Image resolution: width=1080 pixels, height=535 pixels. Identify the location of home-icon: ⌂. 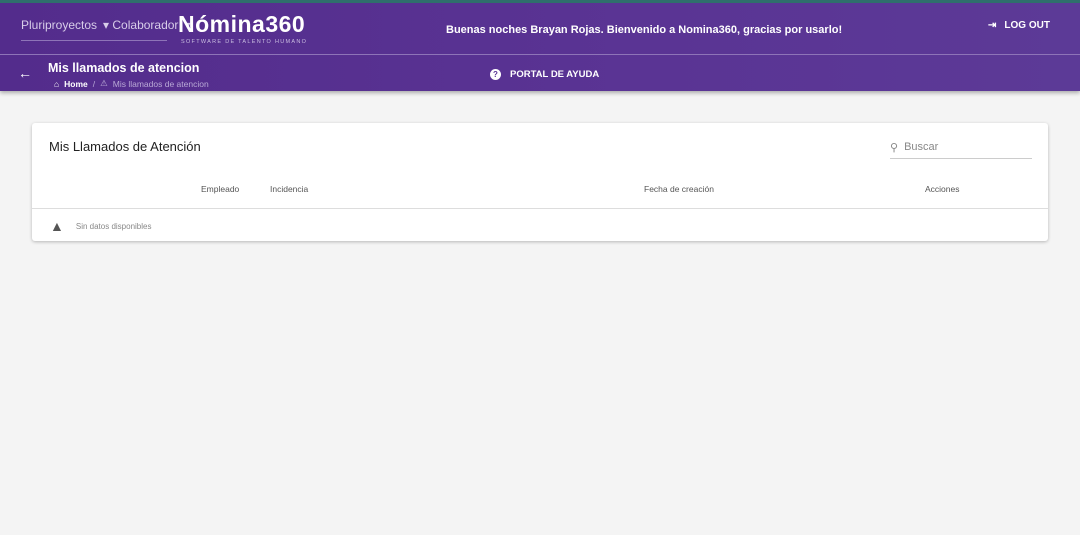
(57, 83).